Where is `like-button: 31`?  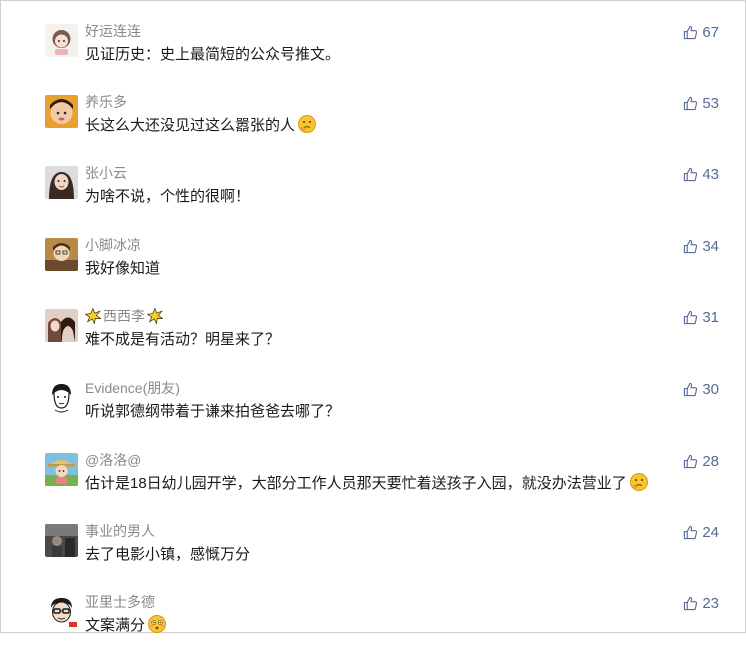
like-button: 31 is located at coordinates (701, 317).